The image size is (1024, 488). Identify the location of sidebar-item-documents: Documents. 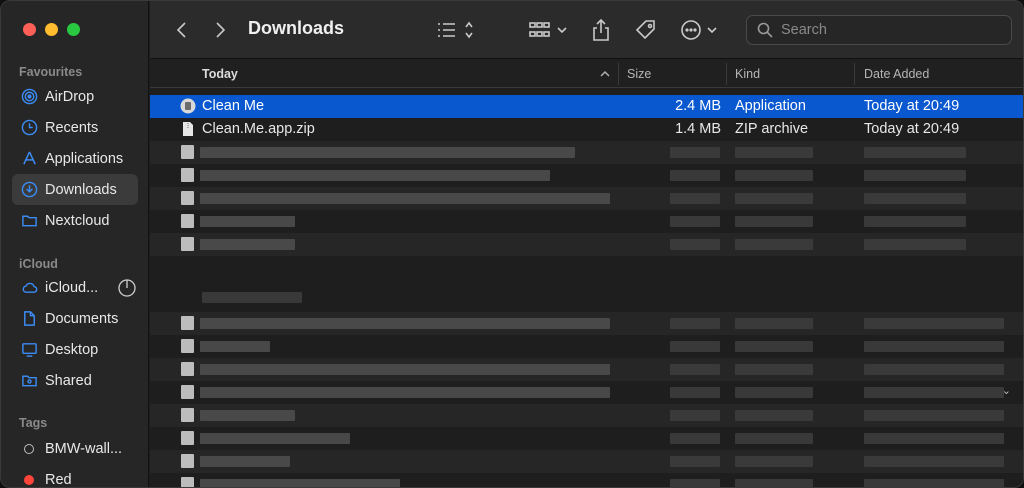
(75, 318).